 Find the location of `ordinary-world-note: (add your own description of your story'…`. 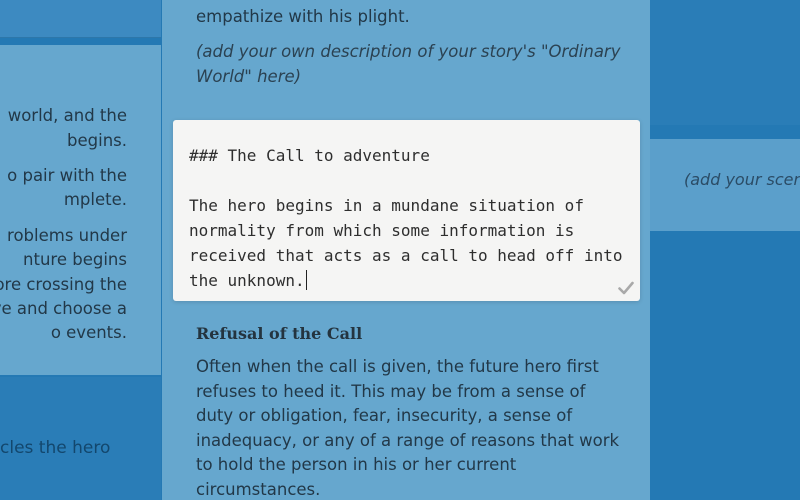

ordinary-world-note: (add your own description of your story'… is located at coordinates (408, 64).